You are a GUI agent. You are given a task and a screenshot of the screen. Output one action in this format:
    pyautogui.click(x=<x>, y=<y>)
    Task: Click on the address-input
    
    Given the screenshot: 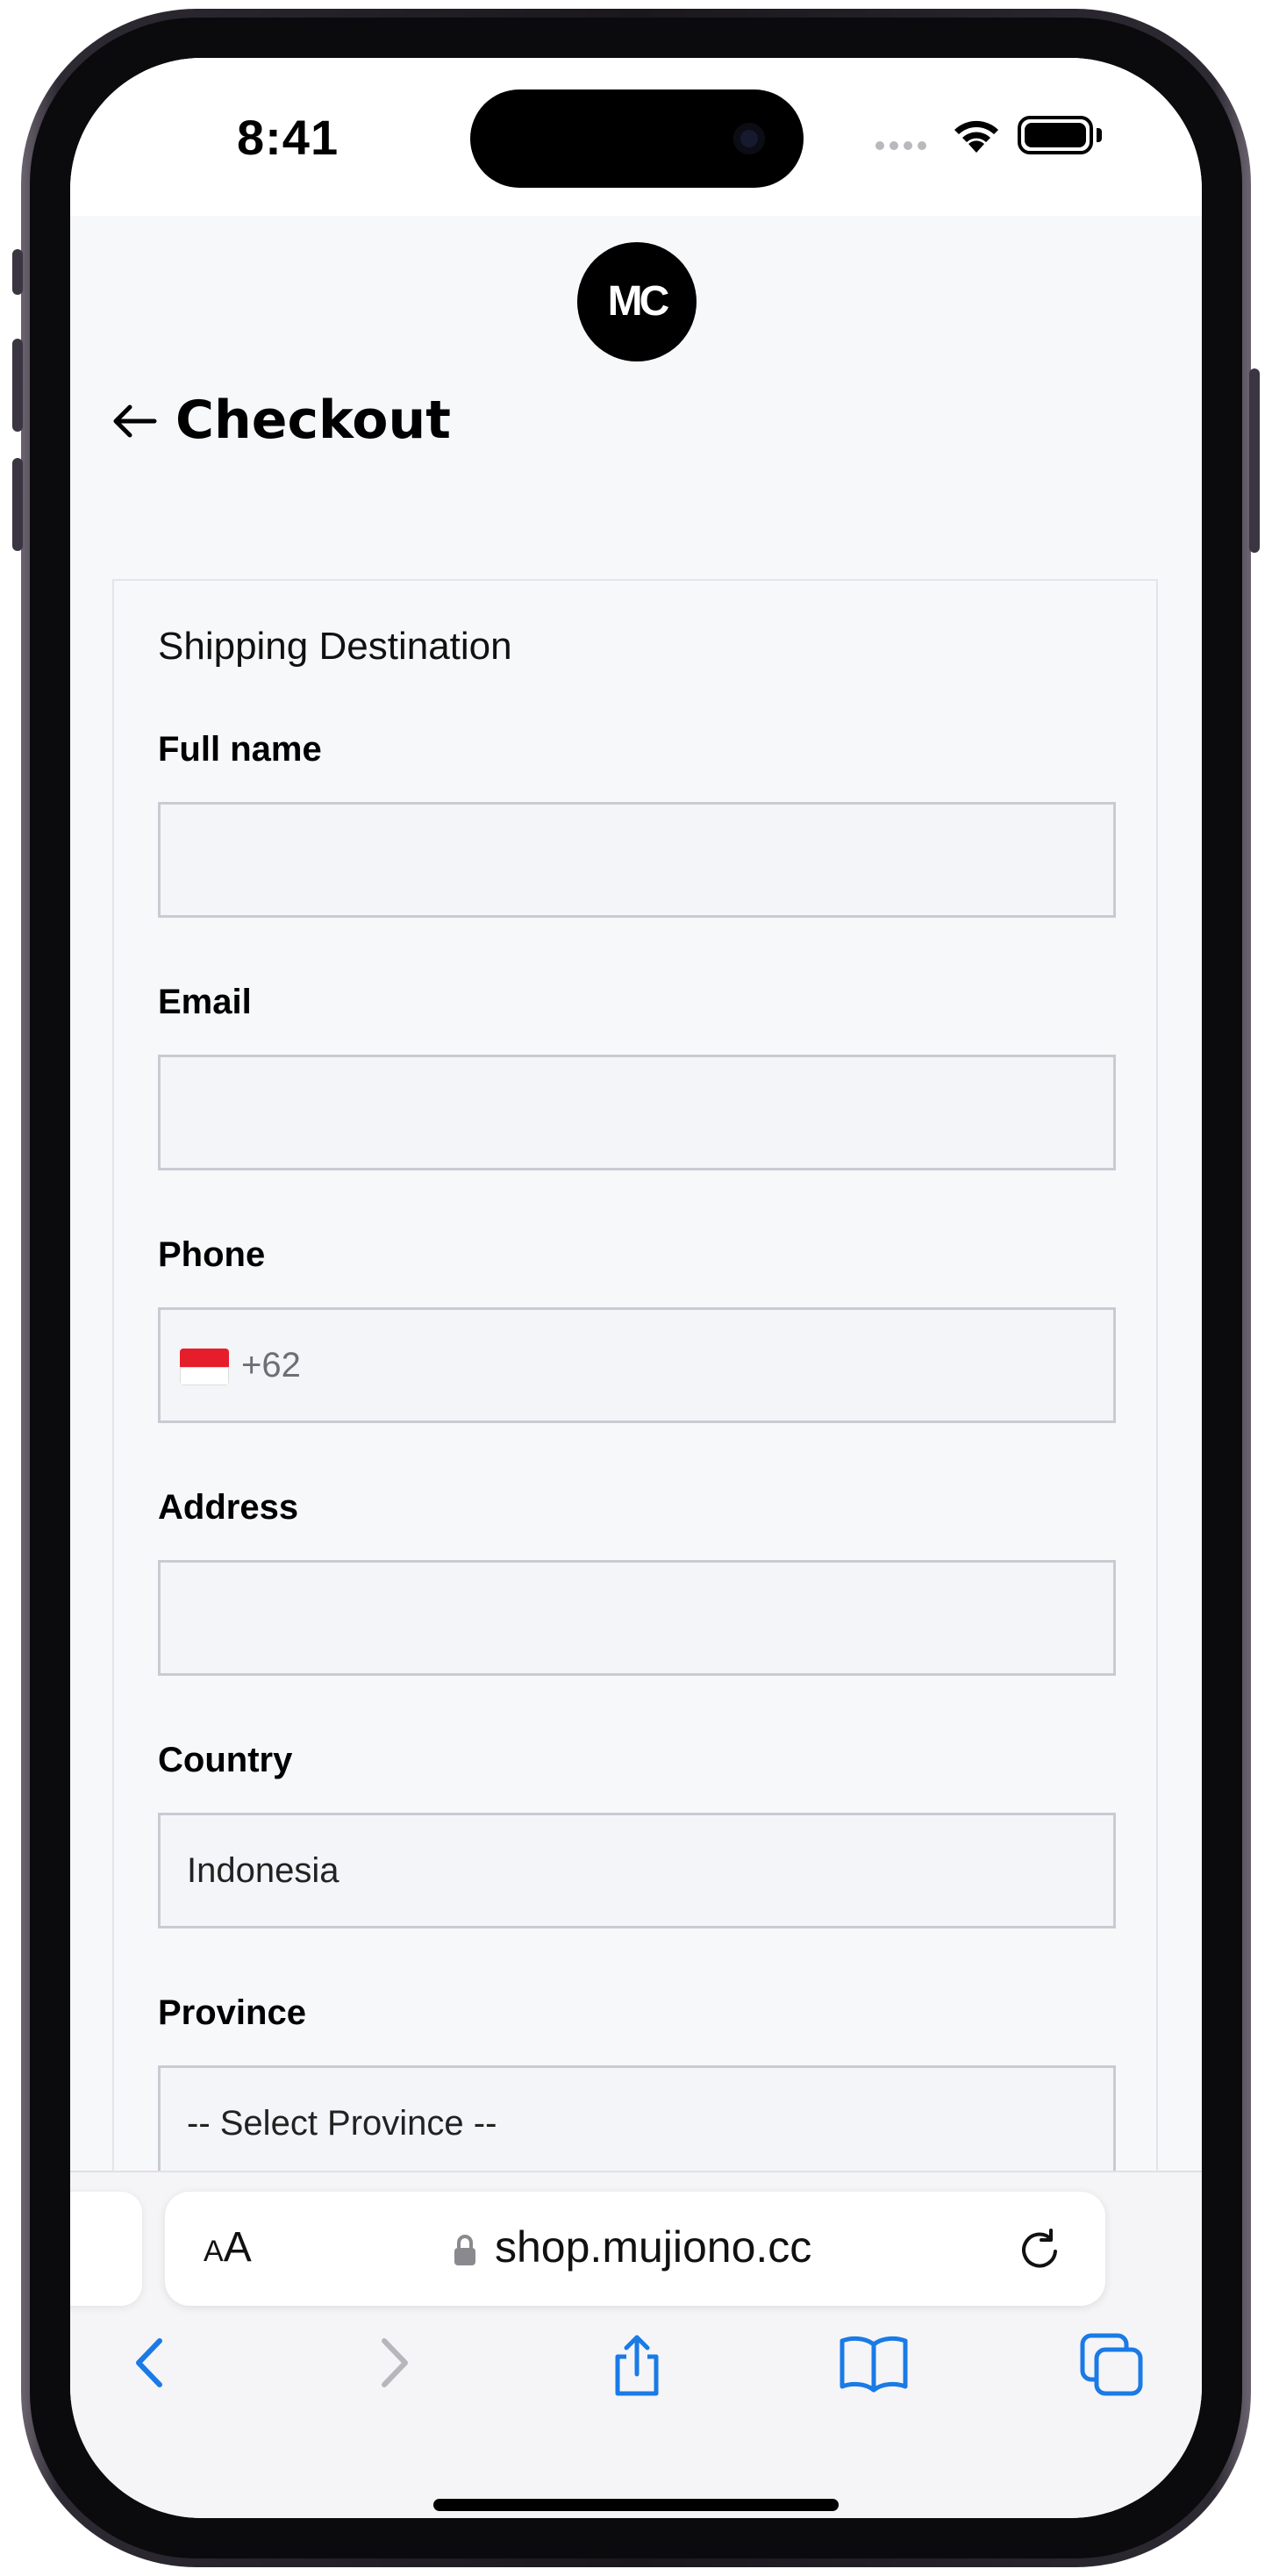 What is the action you would take?
    pyautogui.click(x=637, y=1618)
    